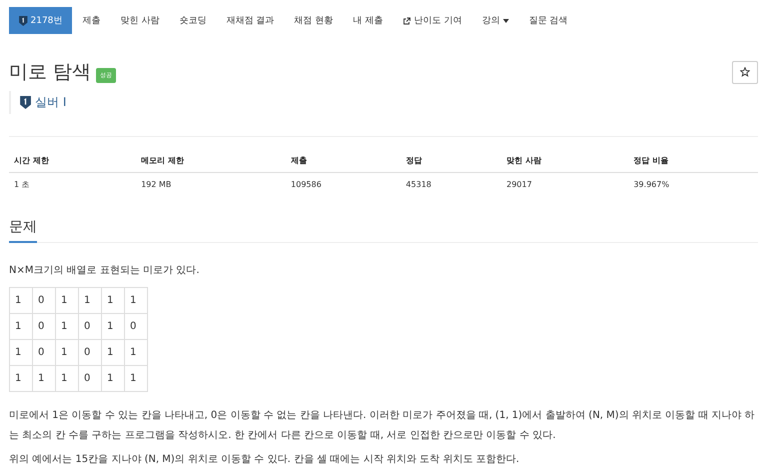 The image size is (768, 471). Describe the element at coordinates (505, 20) in the screenshot. I see `caret-icon` at that location.